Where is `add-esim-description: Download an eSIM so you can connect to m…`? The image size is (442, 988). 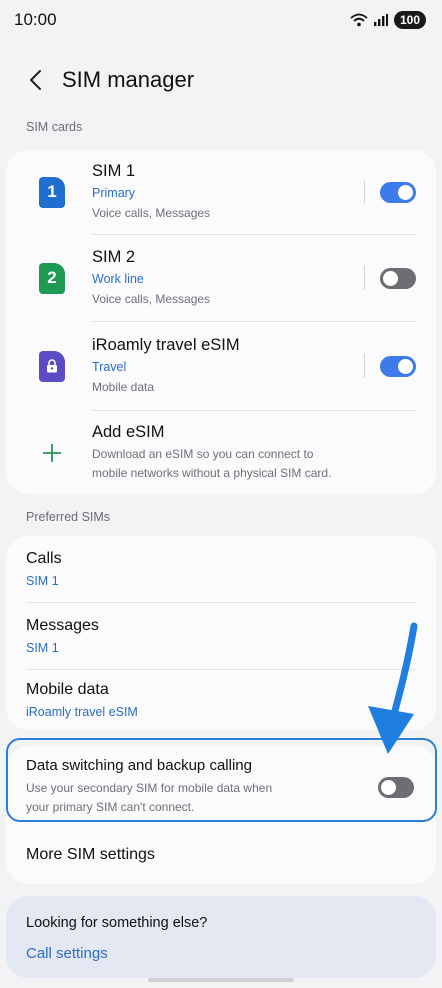 add-esim-description: Download an eSIM so you can connect to m… is located at coordinates (212, 463).